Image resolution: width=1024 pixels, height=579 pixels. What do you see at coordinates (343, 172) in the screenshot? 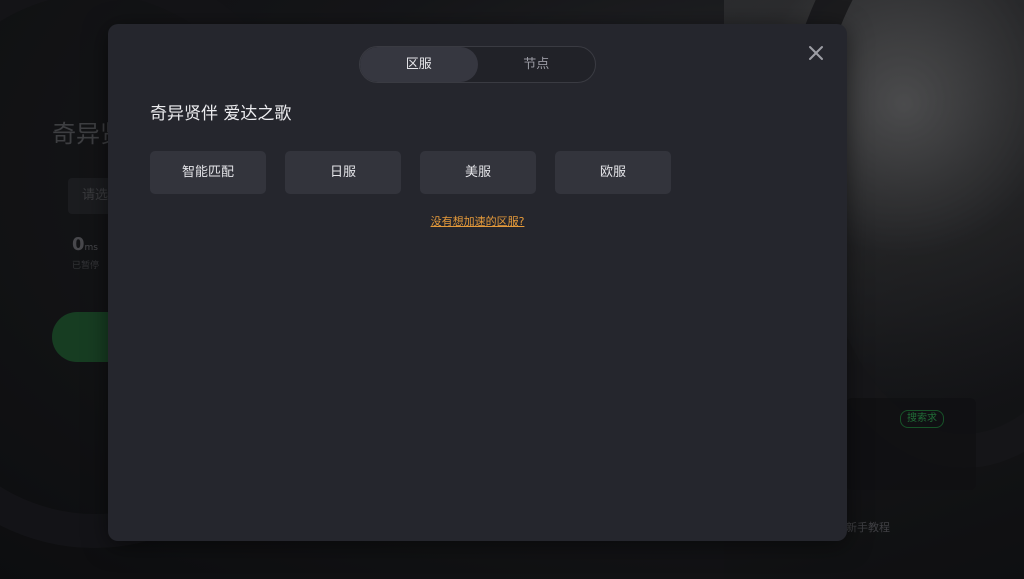
I see `region-button-jp: 日服` at bounding box center [343, 172].